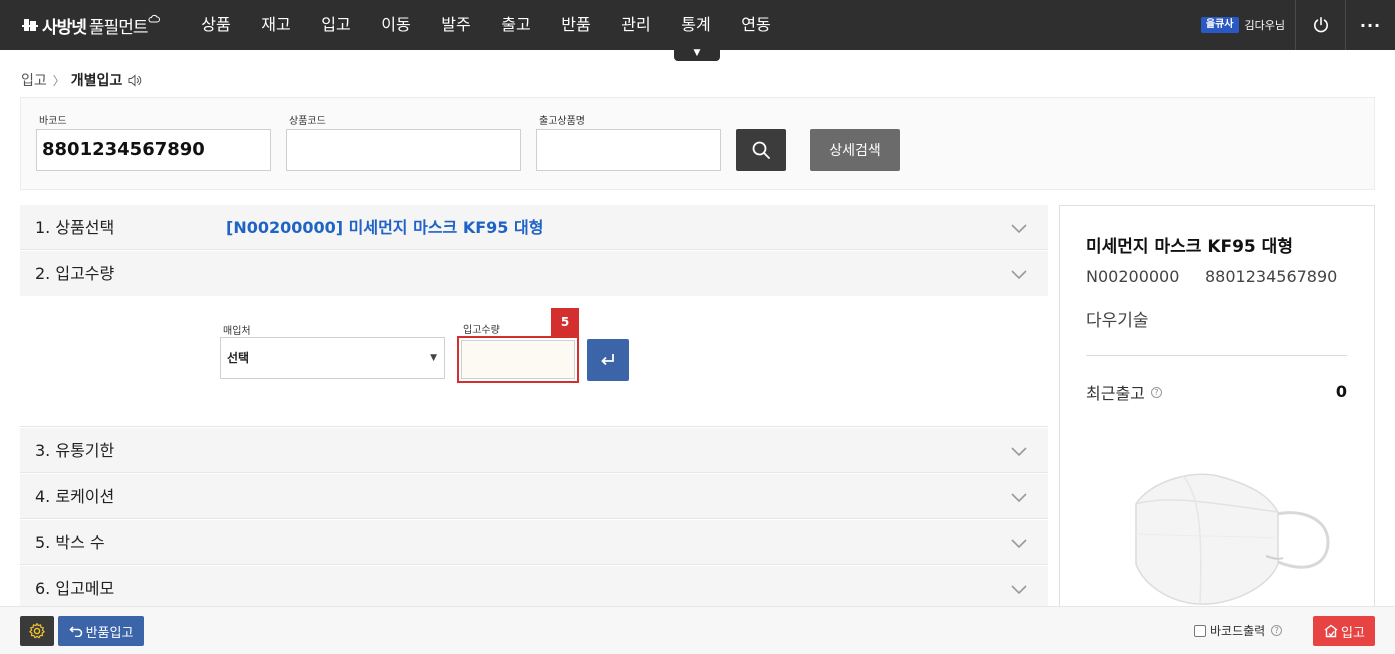 The width and height of the screenshot is (1395, 654). I want to click on search-button, so click(761, 150).